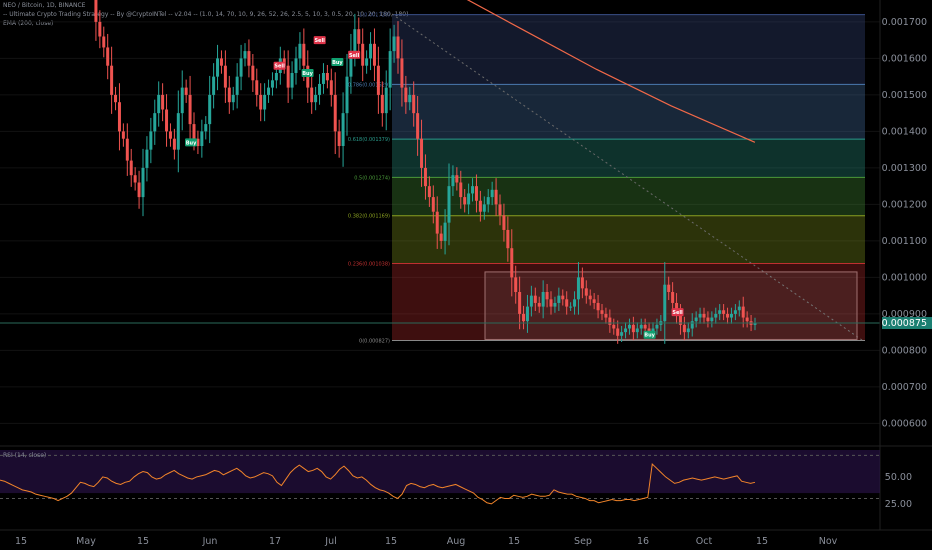 The width and height of the screenshot is (932, 550). I want to click on signal-label: Buy, so click(191, 143).